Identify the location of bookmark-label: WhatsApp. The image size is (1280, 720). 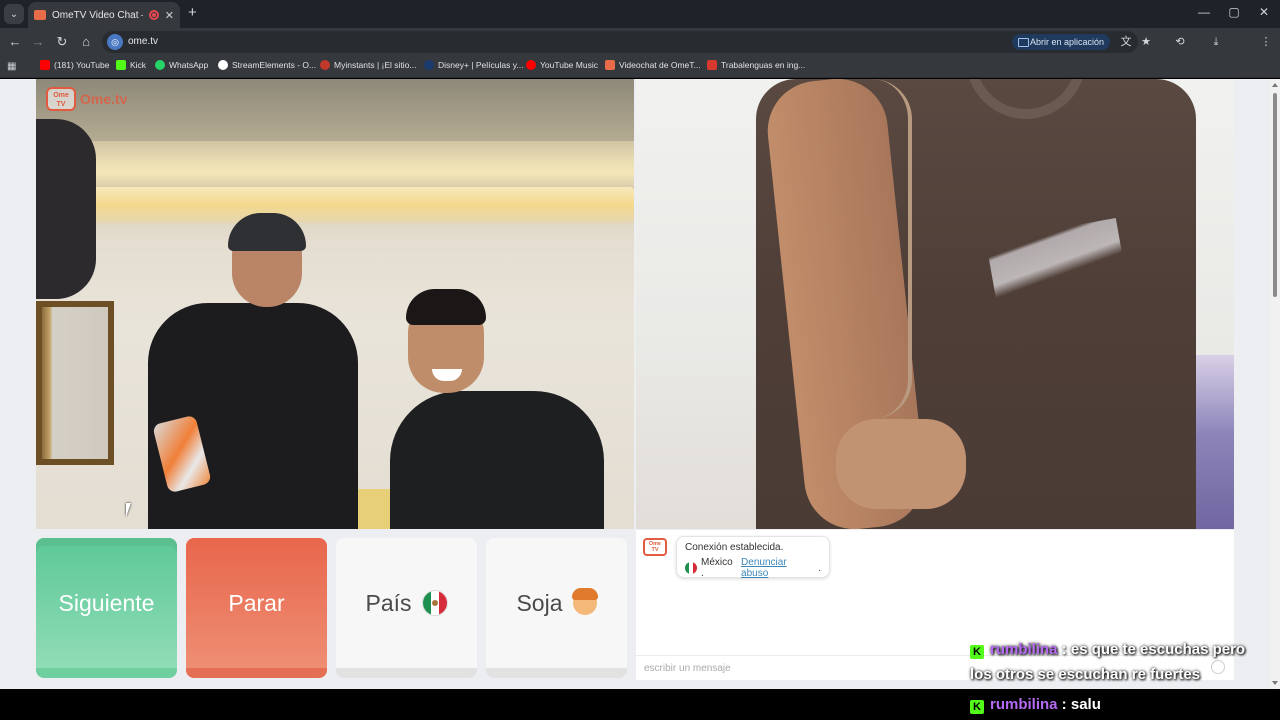
(189, 65).